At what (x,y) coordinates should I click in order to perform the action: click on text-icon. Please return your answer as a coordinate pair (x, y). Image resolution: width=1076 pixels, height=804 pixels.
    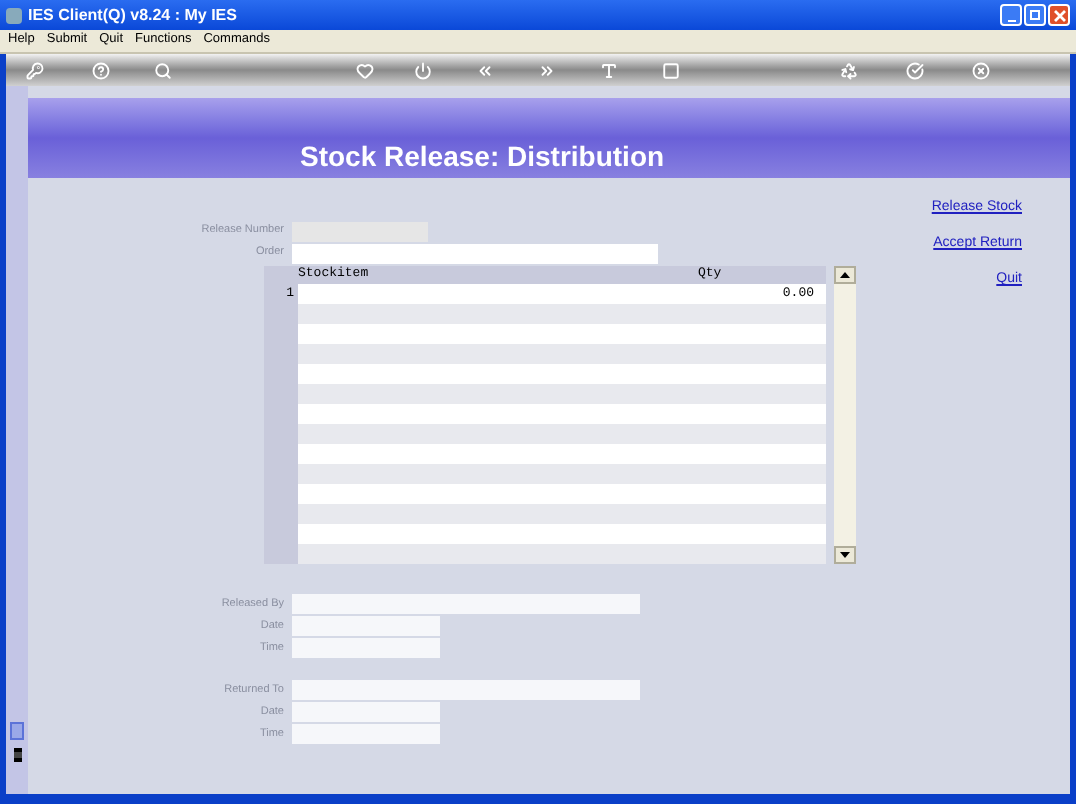
    Looking at the image, I should click on (609, 70).